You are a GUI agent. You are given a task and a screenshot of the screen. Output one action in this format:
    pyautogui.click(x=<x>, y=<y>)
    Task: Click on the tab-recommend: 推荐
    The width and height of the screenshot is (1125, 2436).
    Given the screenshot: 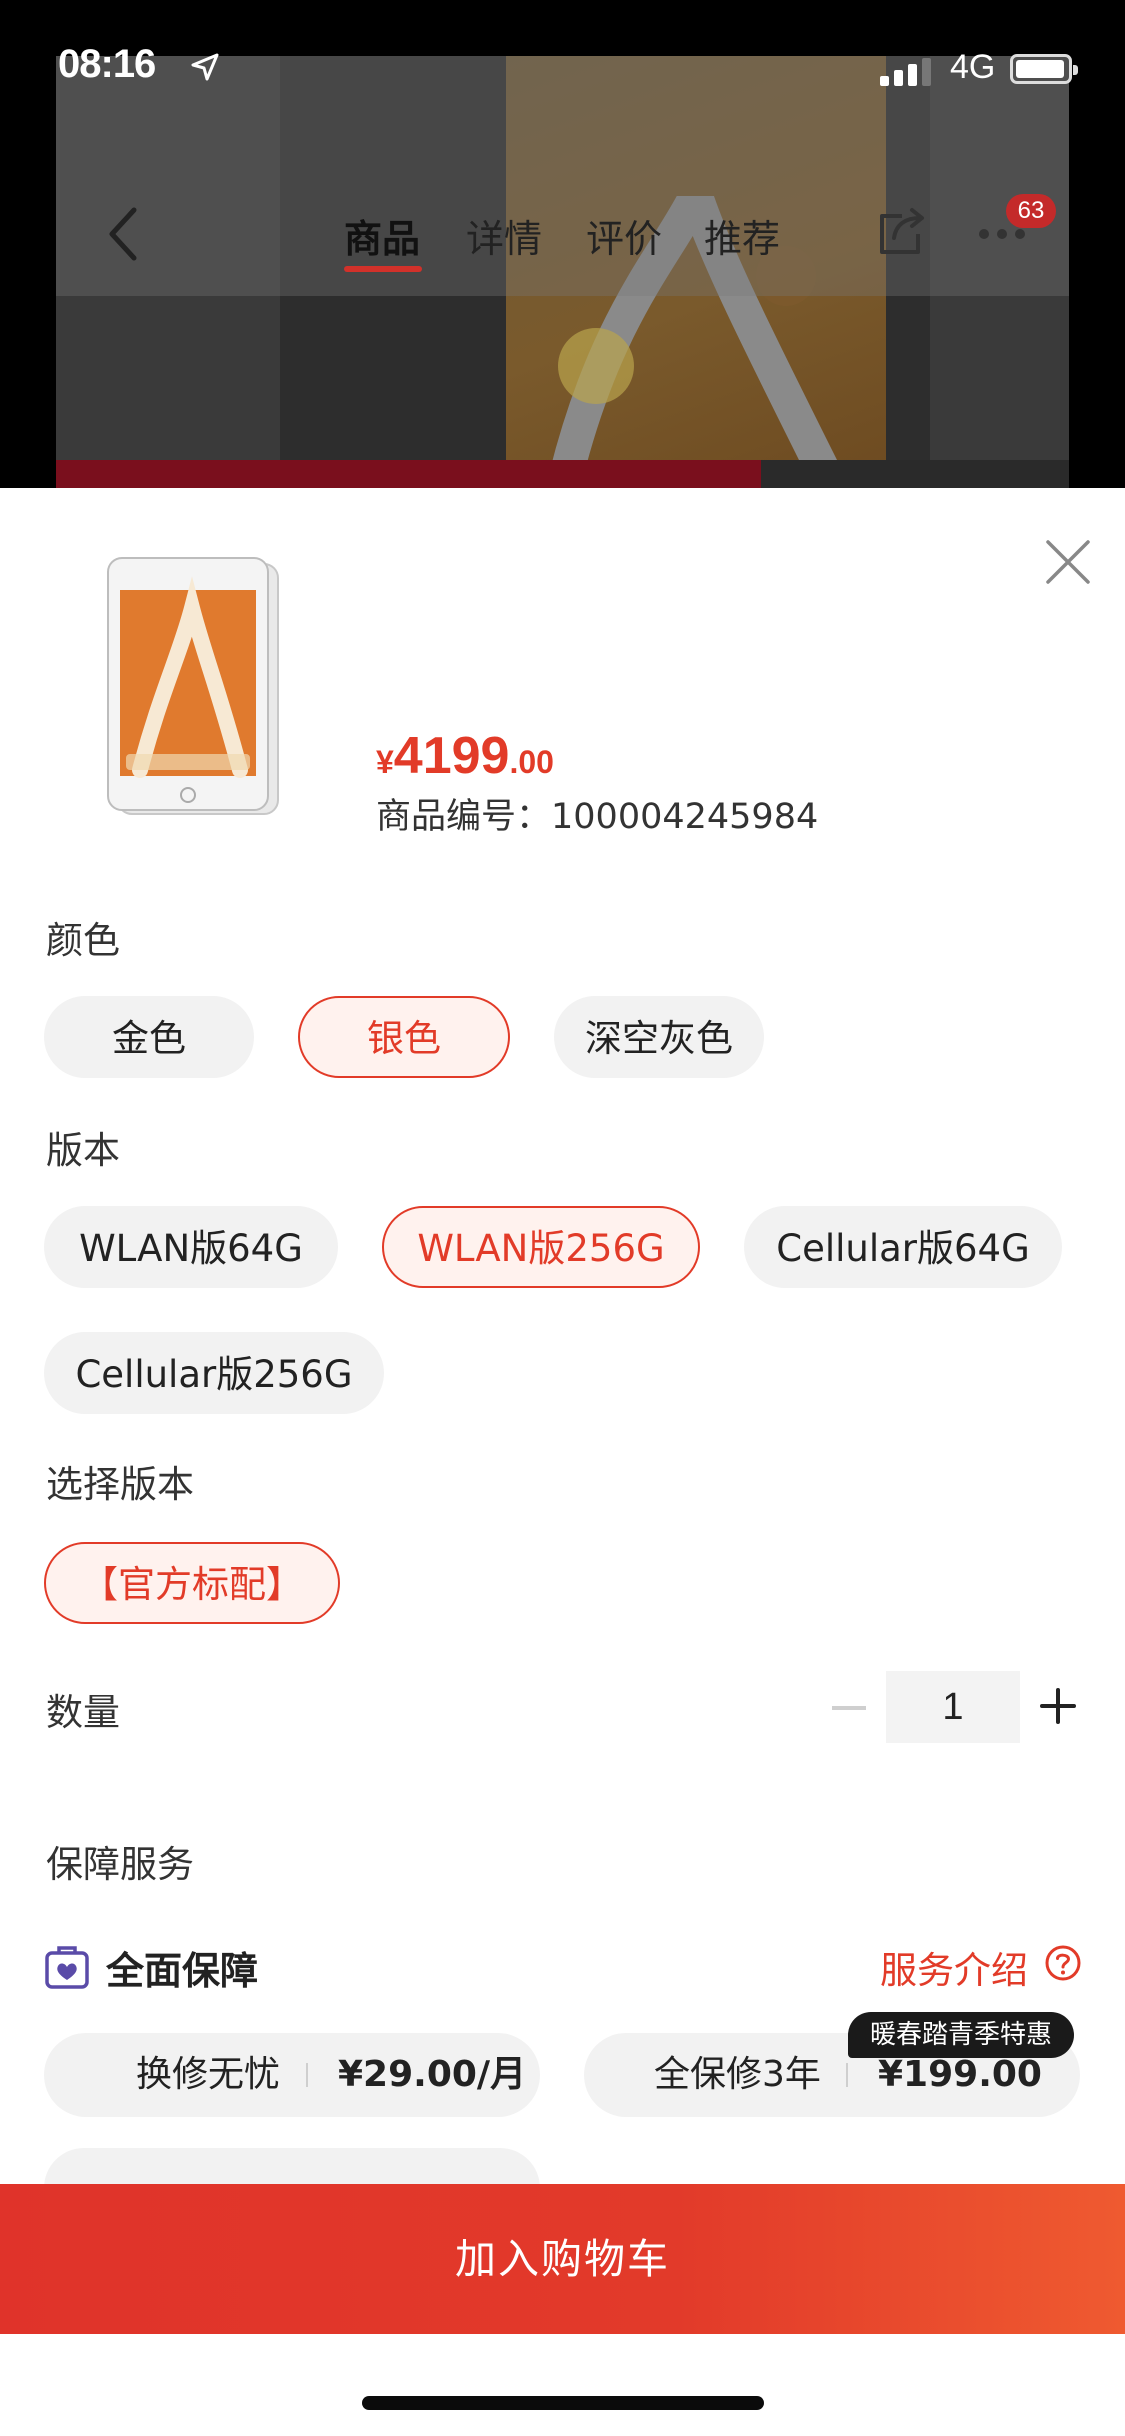 What is the action you would take?
    pyautogui.click(x=742, y=235)
    